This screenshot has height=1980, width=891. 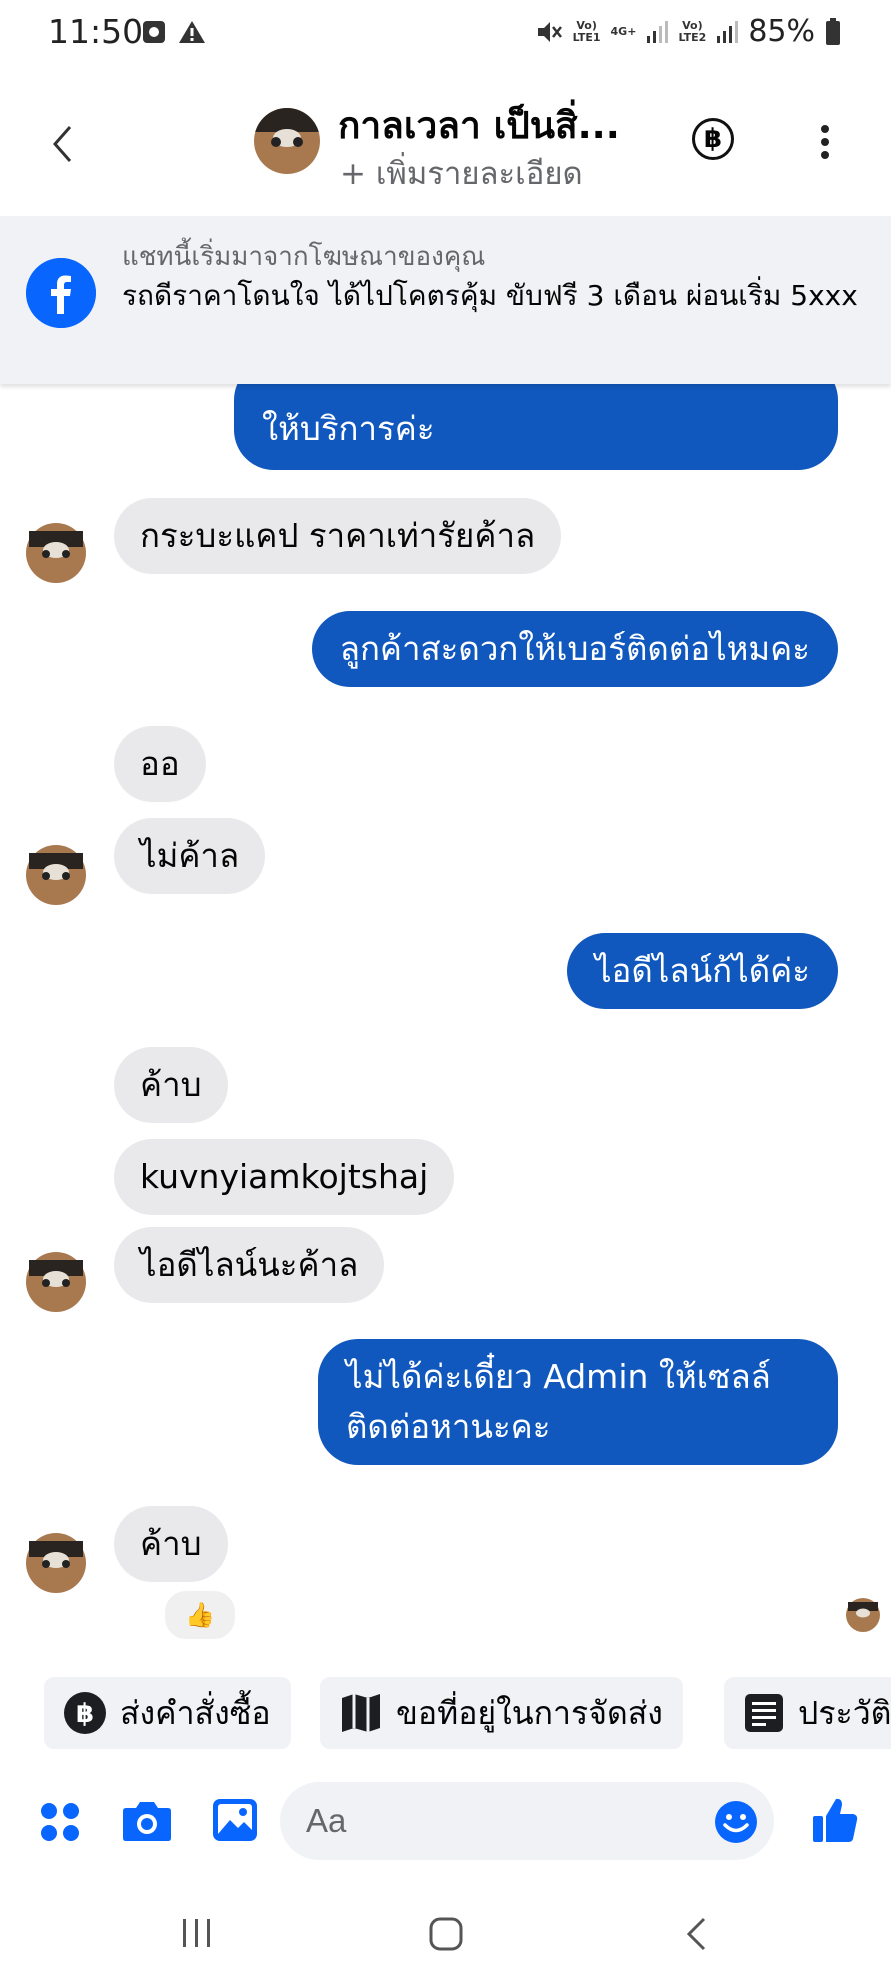 What do you see at coordinates (736, 1822) in the screenshot?
I see `emoji-icon` at bounding box center [736, 1822].